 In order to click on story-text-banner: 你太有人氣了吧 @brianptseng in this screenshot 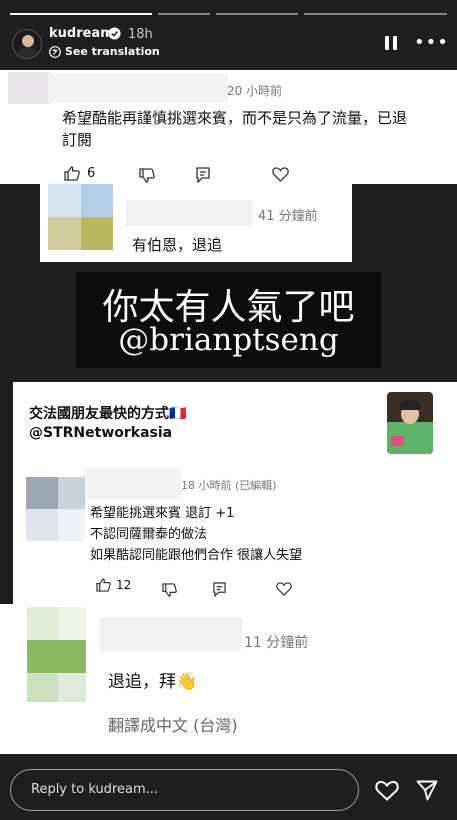, I will do `click(228, 320)`.